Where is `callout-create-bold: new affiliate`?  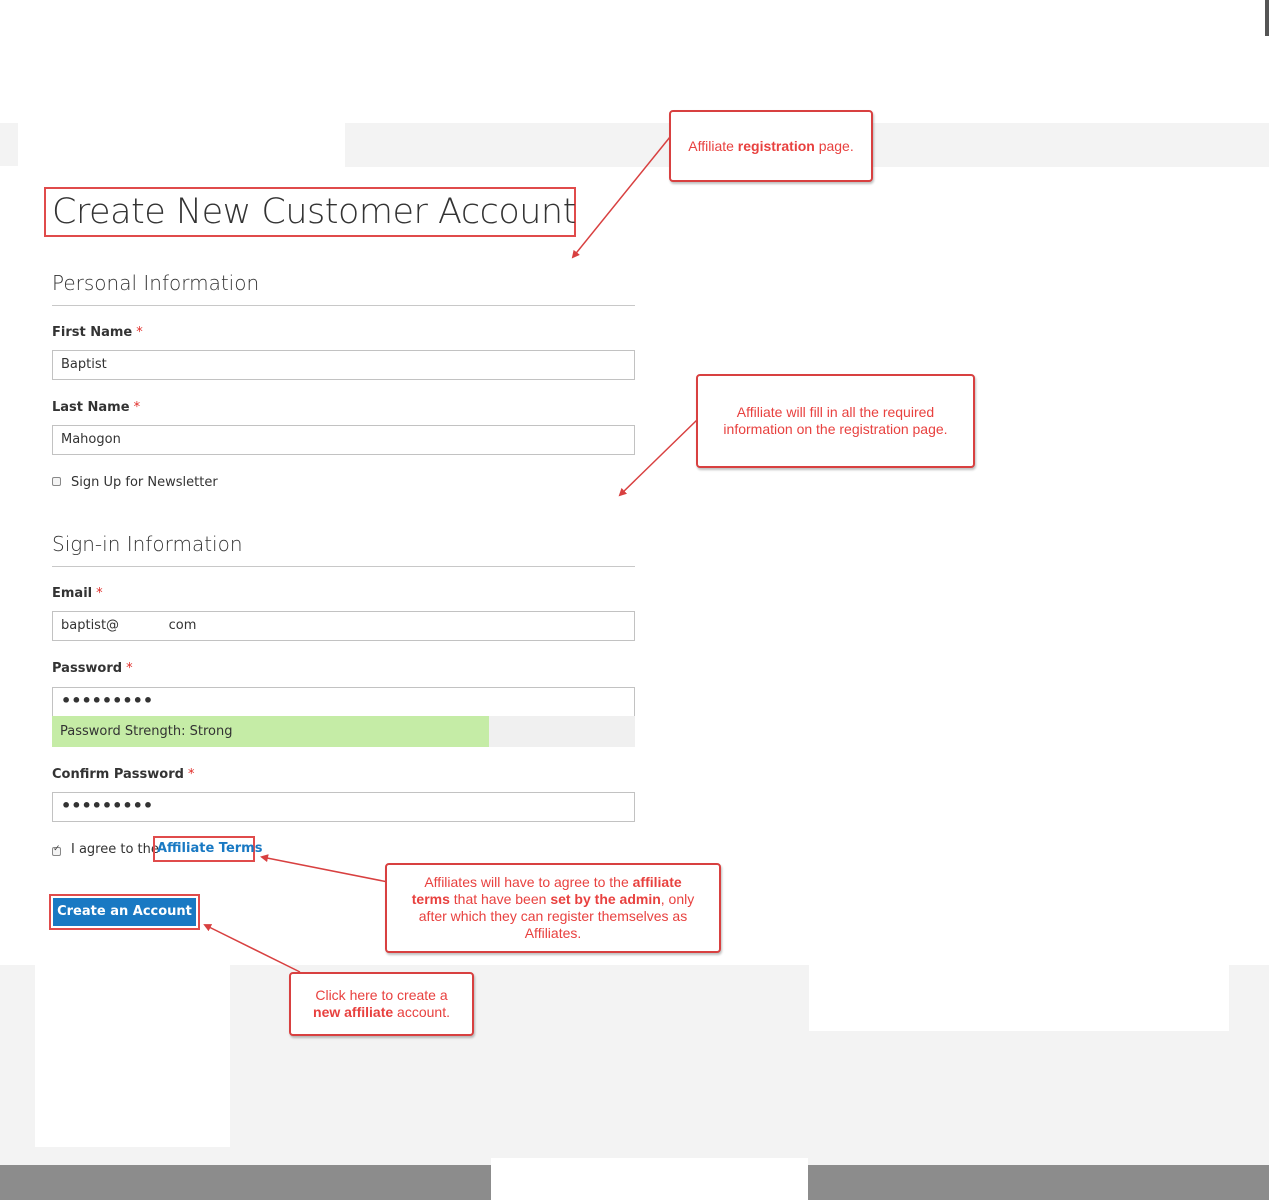
callout-create-bold: new affiliate is located at coordinates (353, 1012).